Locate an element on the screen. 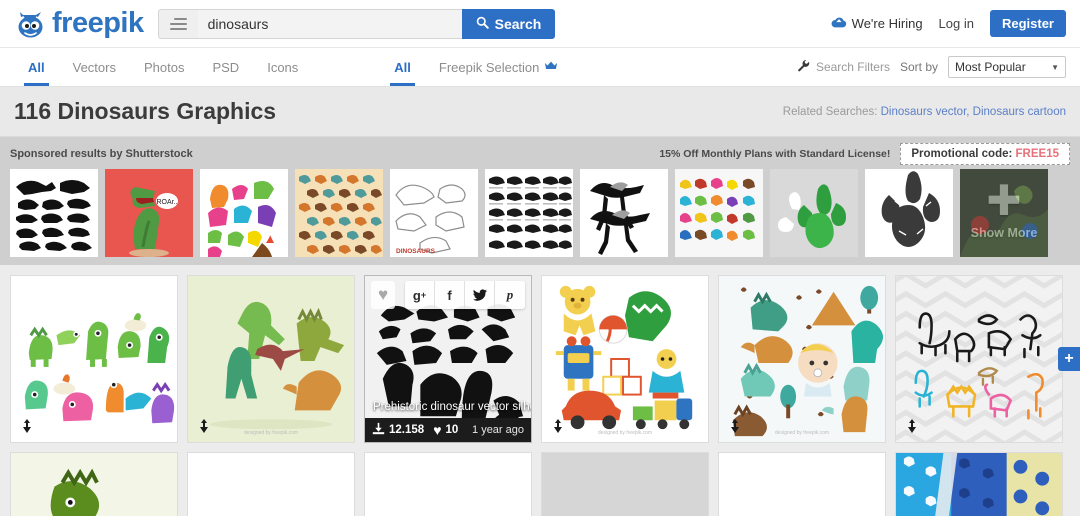 The width and height of the screenshot is (1080, 516). tab-vectors: Vectors is located at coordinates (94, 67).